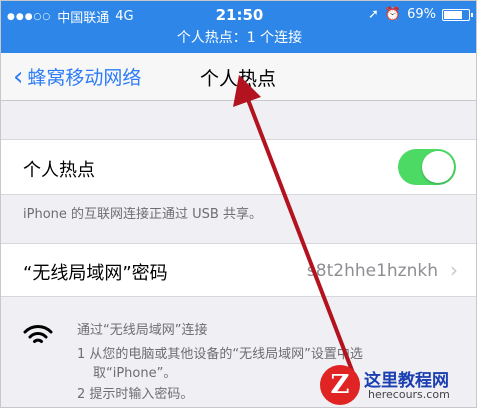 This screenshot has height=408, width=477. Describe the element at coordinates (340, 385) in the screenshot. I see `watermark-logo: Z` at that location.